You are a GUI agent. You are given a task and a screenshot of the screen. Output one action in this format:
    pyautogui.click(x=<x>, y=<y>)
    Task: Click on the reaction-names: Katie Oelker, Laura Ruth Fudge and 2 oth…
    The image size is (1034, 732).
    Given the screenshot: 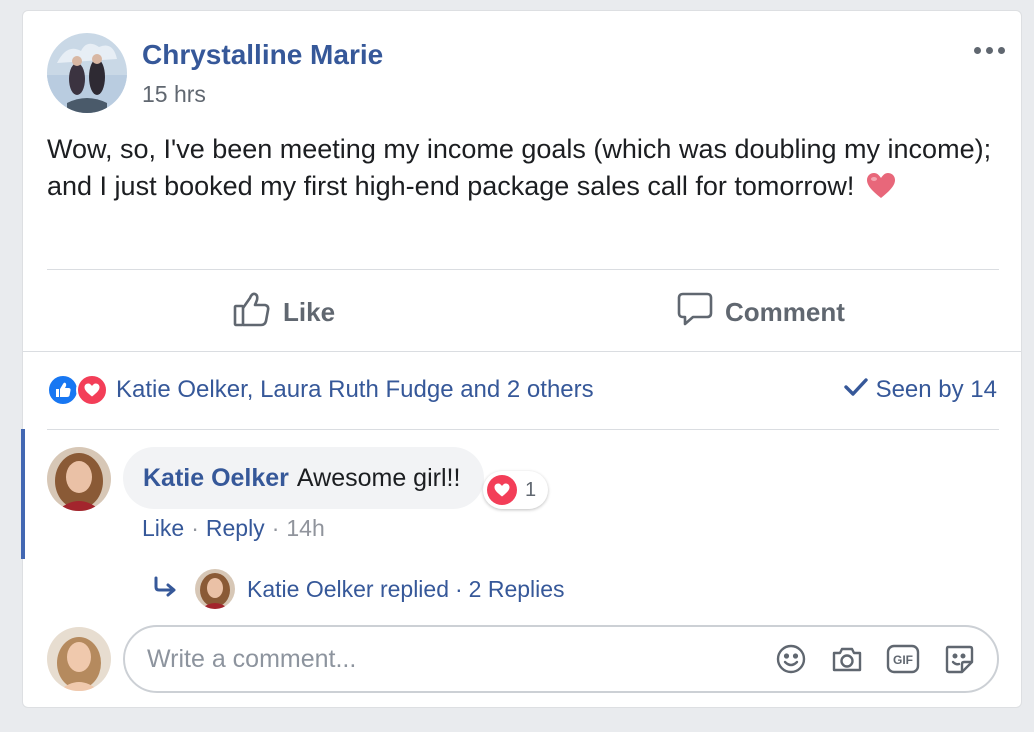 What is the action you would take?
    pyautogui.click(x=355, y=390)
    